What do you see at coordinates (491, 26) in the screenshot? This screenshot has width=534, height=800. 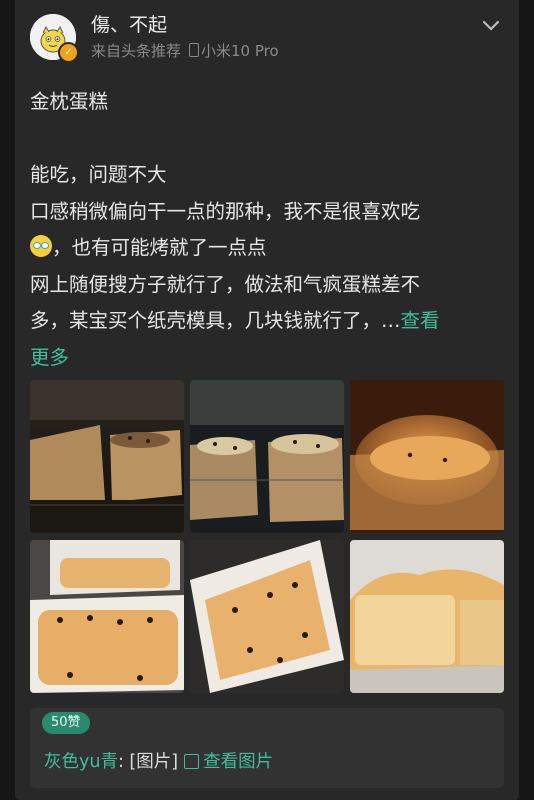 I see `chevron-down-icon` at bounding box center [491, 26].